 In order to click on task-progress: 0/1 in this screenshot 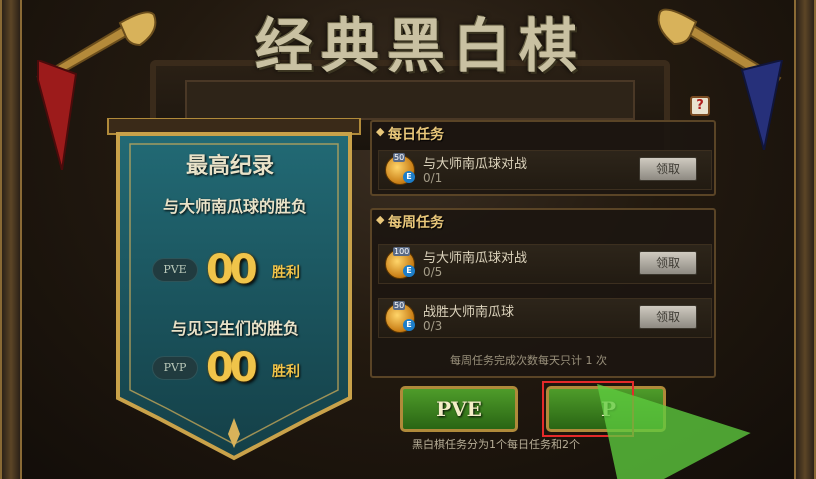, I will do `click(433, 178)`.